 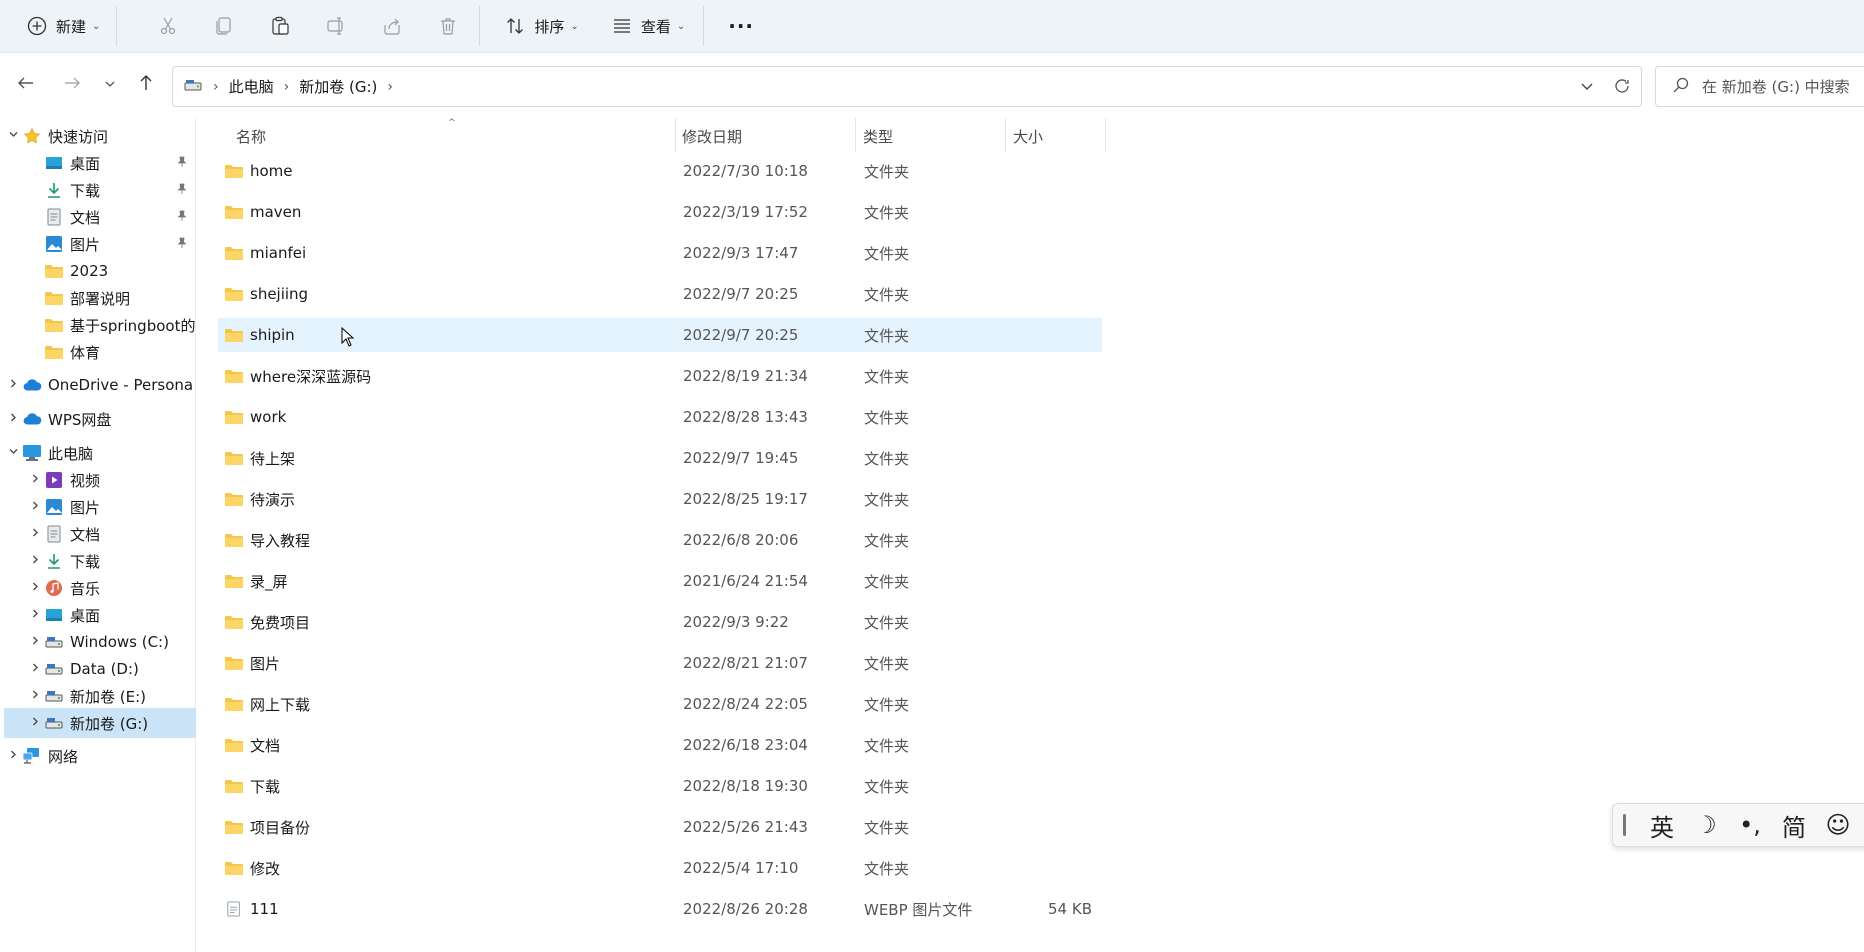 What do you see at coordinates (660, 704) in the screenshot?
I see `file-row: 网上下载 2022/8/24 22:05 文件夹` at bounding box center [660, 704].